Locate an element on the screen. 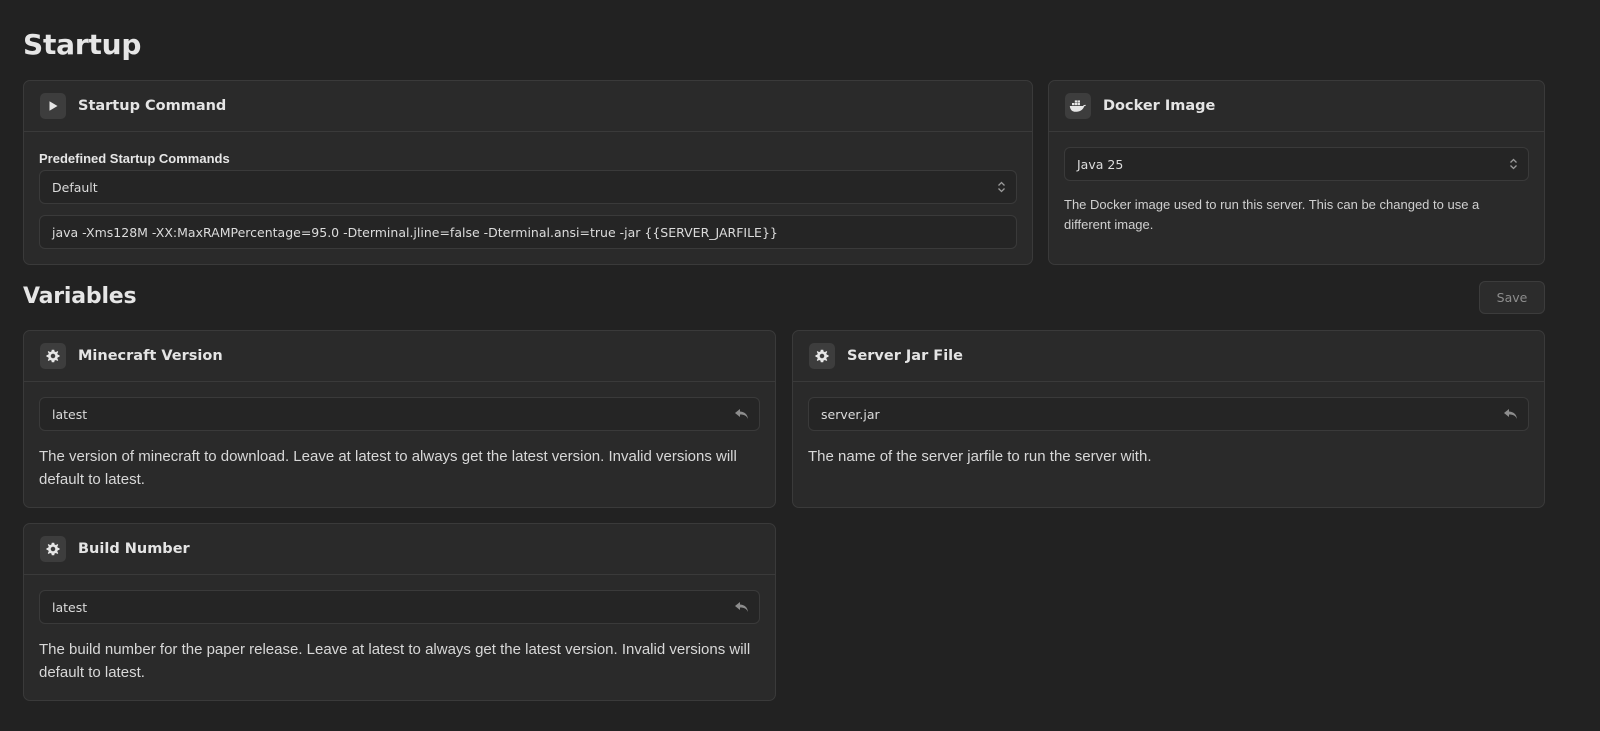 Image resolution: width=1600 pixels, height=731 pixels. minecraft-version-input: latest is located at coordinates (399, 414).